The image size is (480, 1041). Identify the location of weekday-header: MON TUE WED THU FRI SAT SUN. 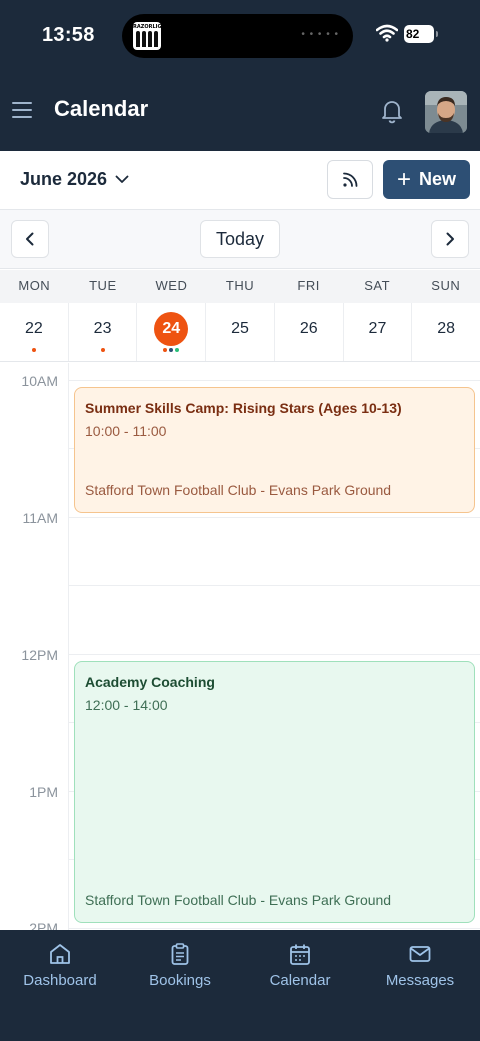
(240, 286).